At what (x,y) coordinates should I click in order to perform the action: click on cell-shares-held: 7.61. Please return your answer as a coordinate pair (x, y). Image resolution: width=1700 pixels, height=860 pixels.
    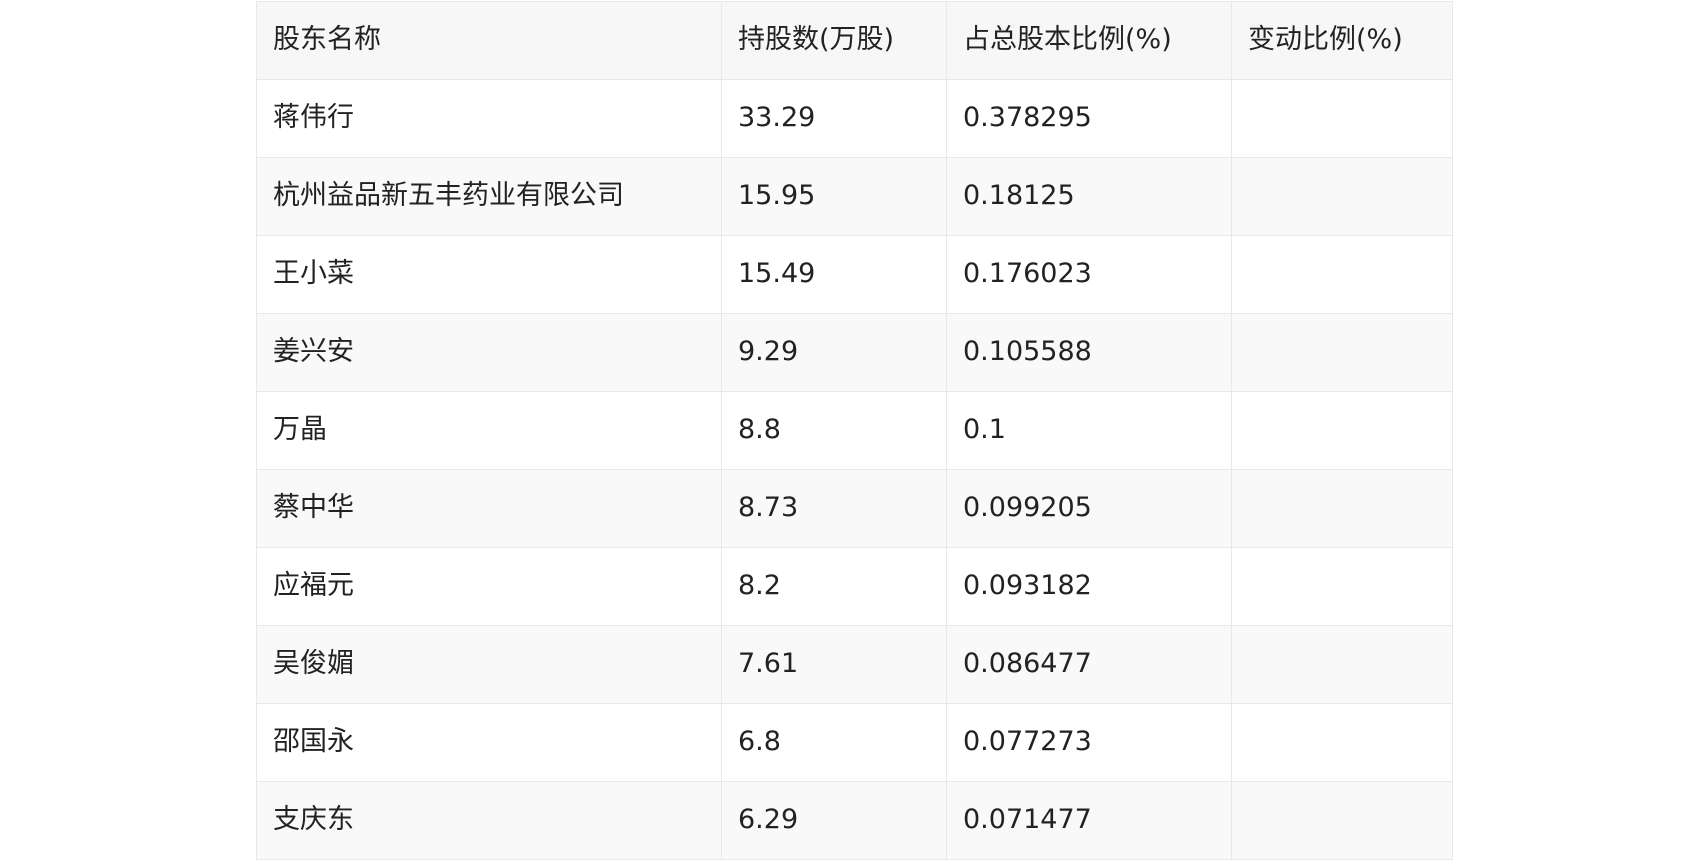
    Looking at the image, I should click on (834, 664).